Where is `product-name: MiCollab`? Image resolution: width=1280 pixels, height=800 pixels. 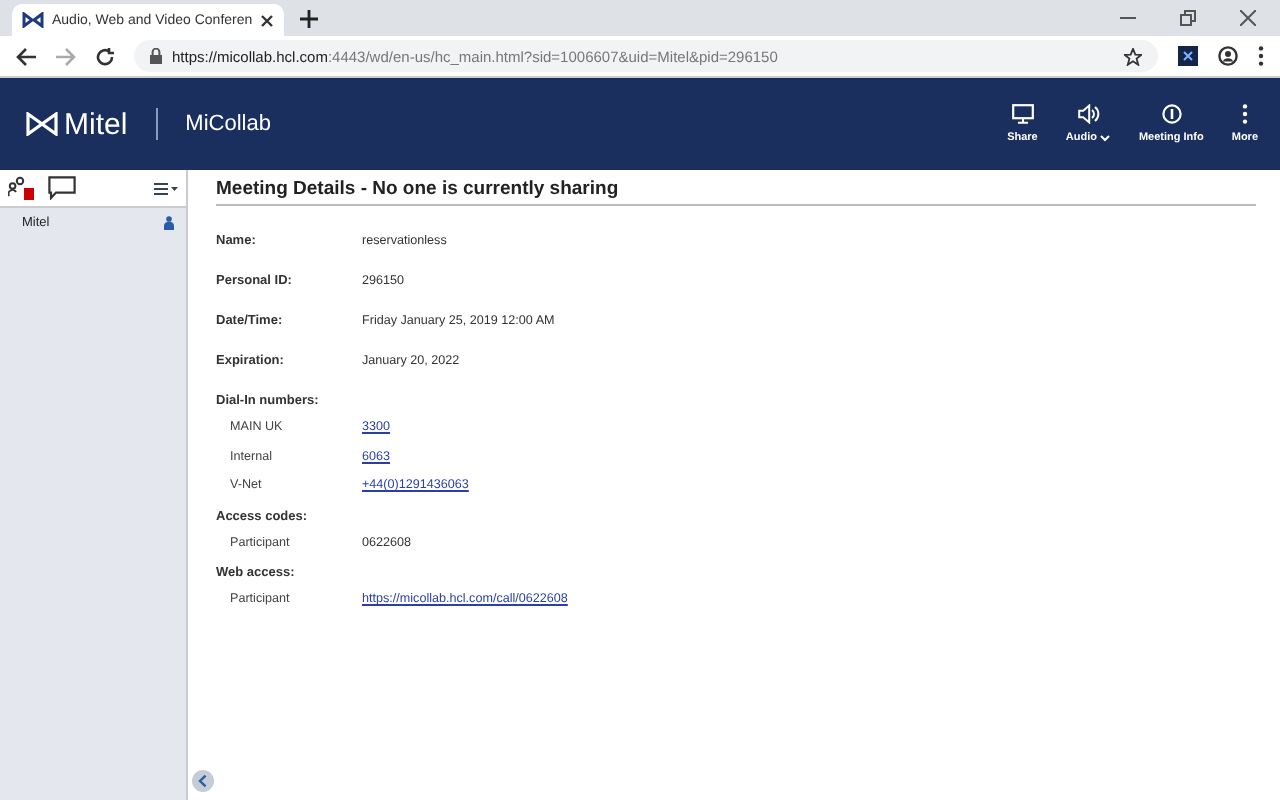 product-name: MiCollab is located at coordinates (228, 124).